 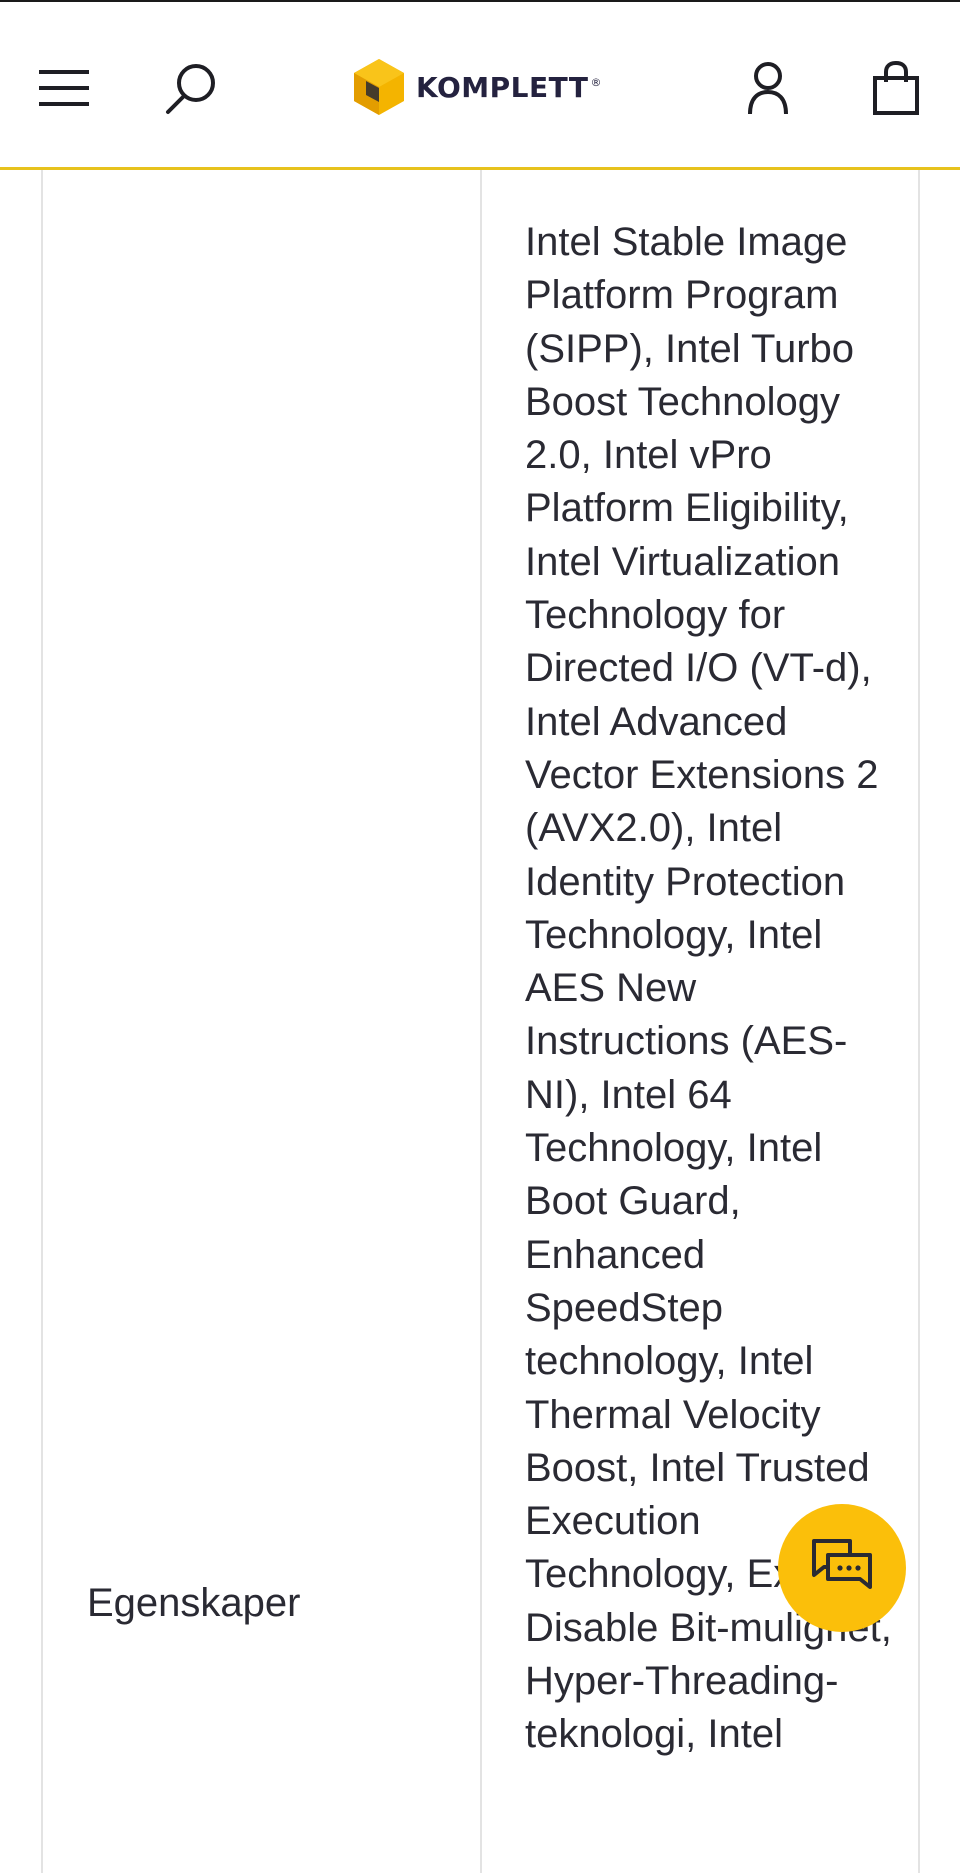 I want to click on hamburger-menu-icon, so click(x=64, y=88).